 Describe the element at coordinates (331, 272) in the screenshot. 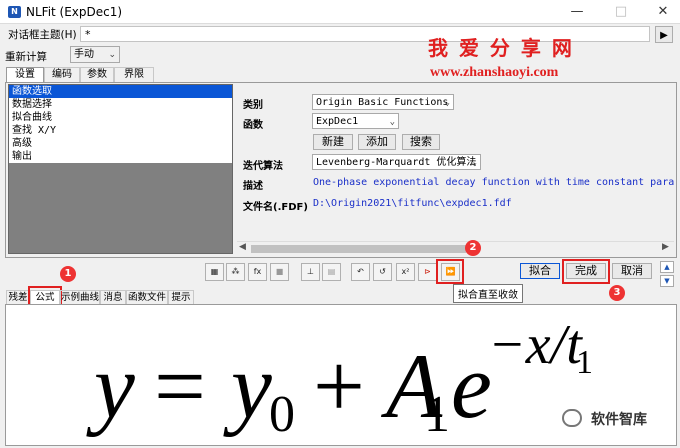

I see `parameter-share-icon: ▤` at that location.